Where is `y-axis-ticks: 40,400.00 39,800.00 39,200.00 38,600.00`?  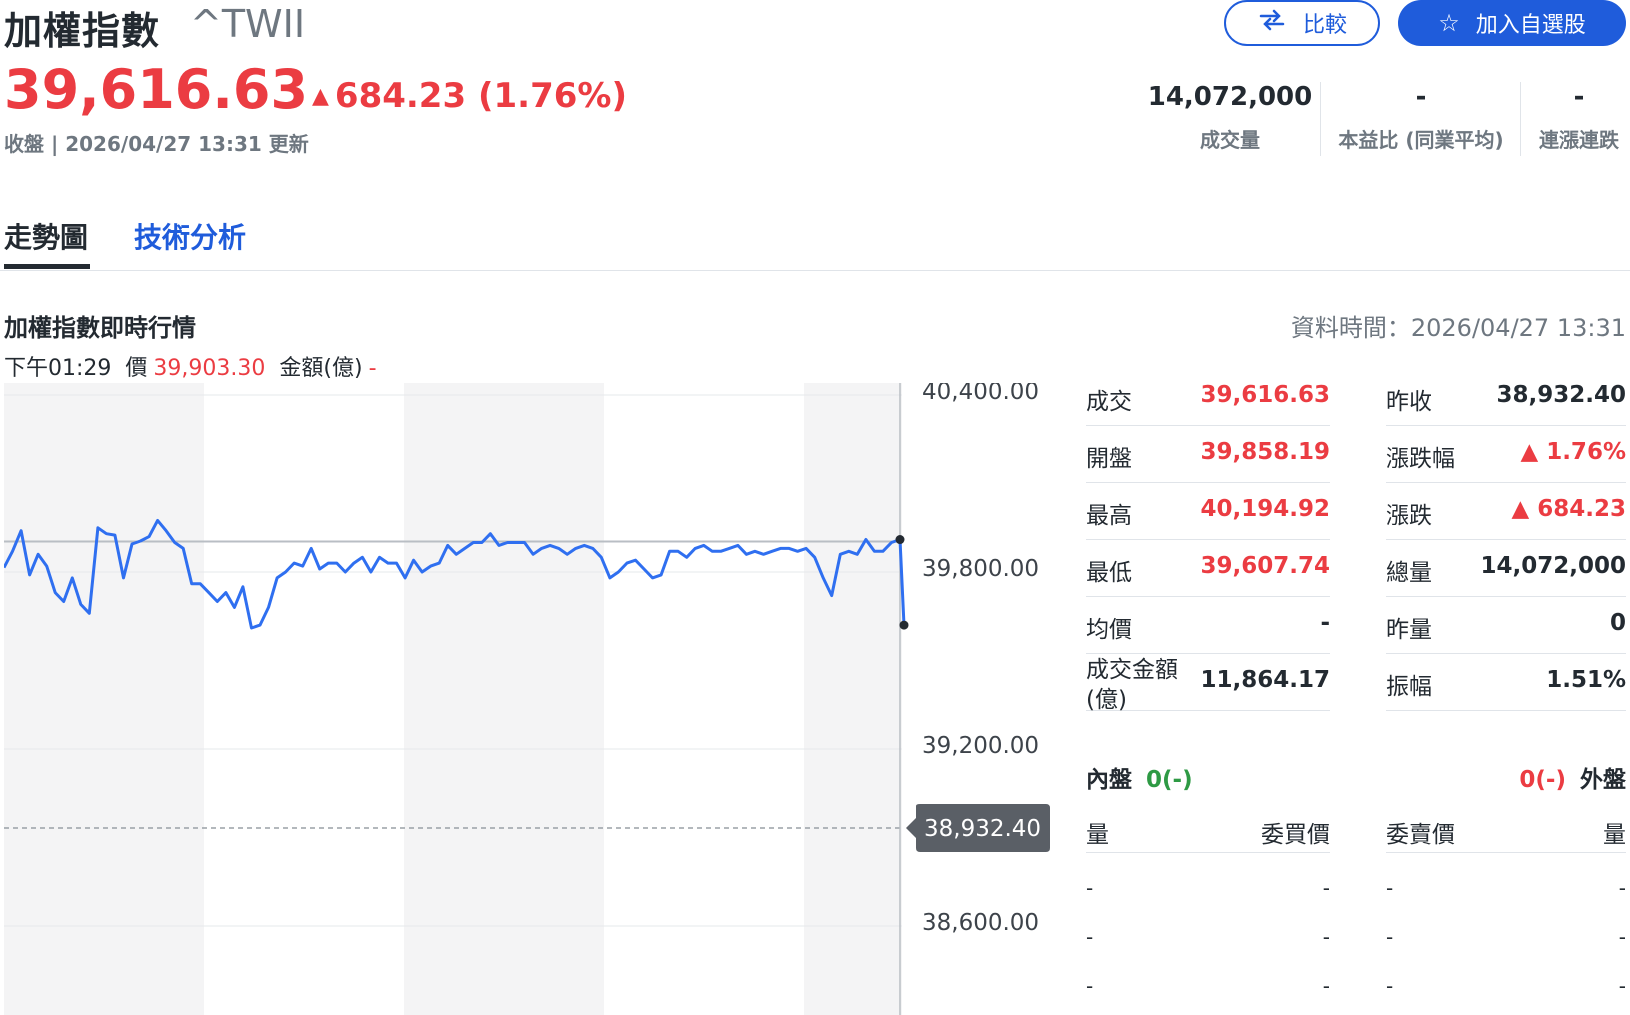 y-axis-ticks: 40,400.00 39,800.00 39,200.00 38,600.00 is located at coordinates (980, 659).